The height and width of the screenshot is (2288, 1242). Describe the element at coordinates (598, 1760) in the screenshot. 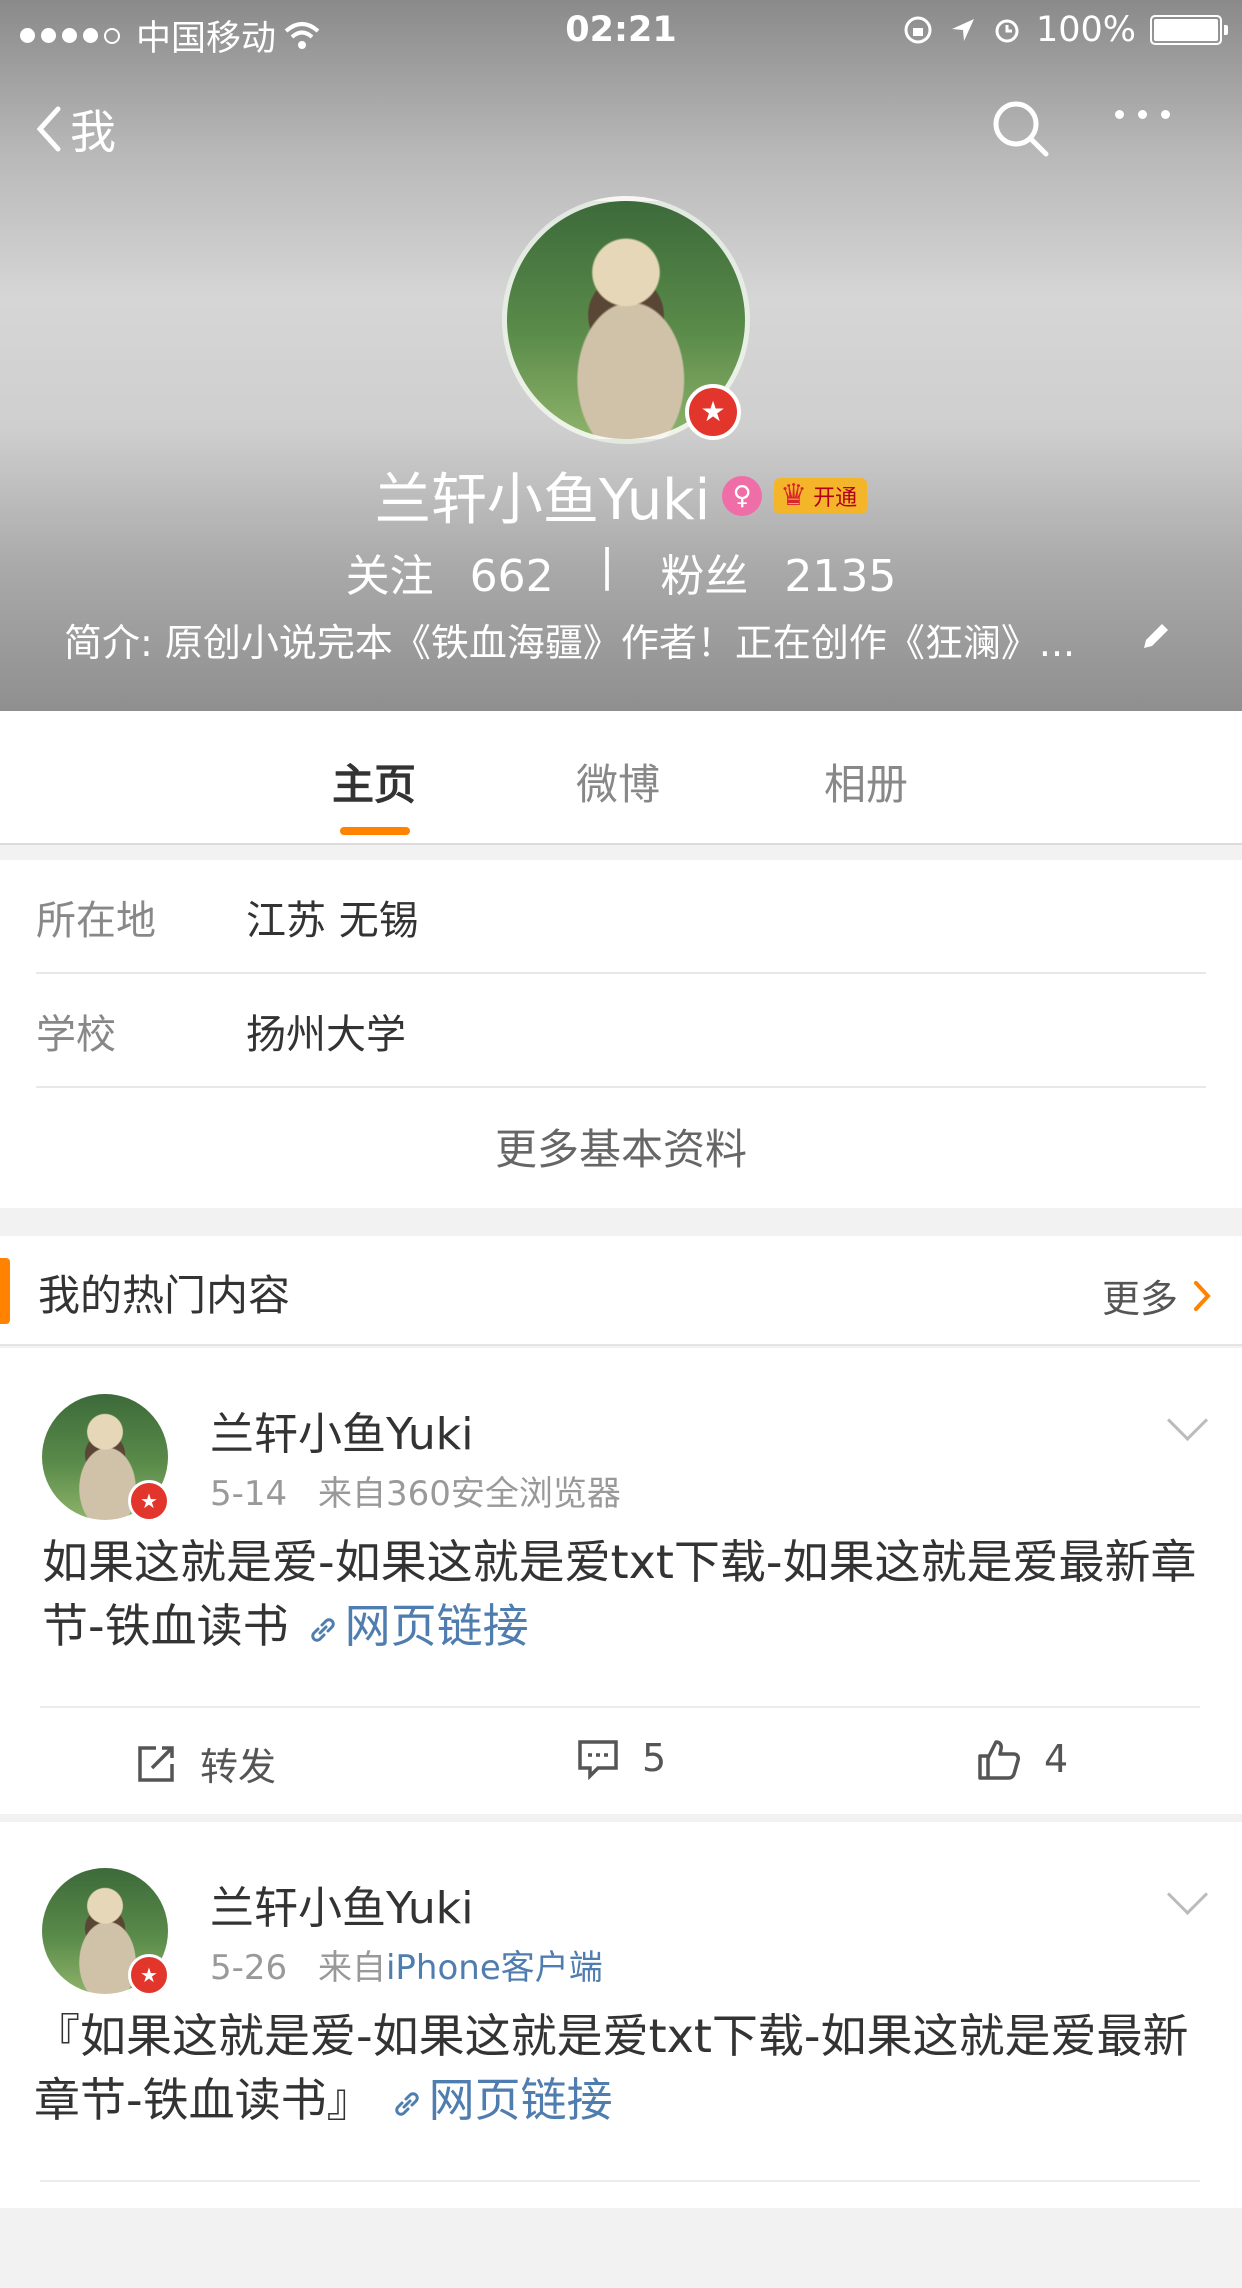

I see `comment-icon` at that location.